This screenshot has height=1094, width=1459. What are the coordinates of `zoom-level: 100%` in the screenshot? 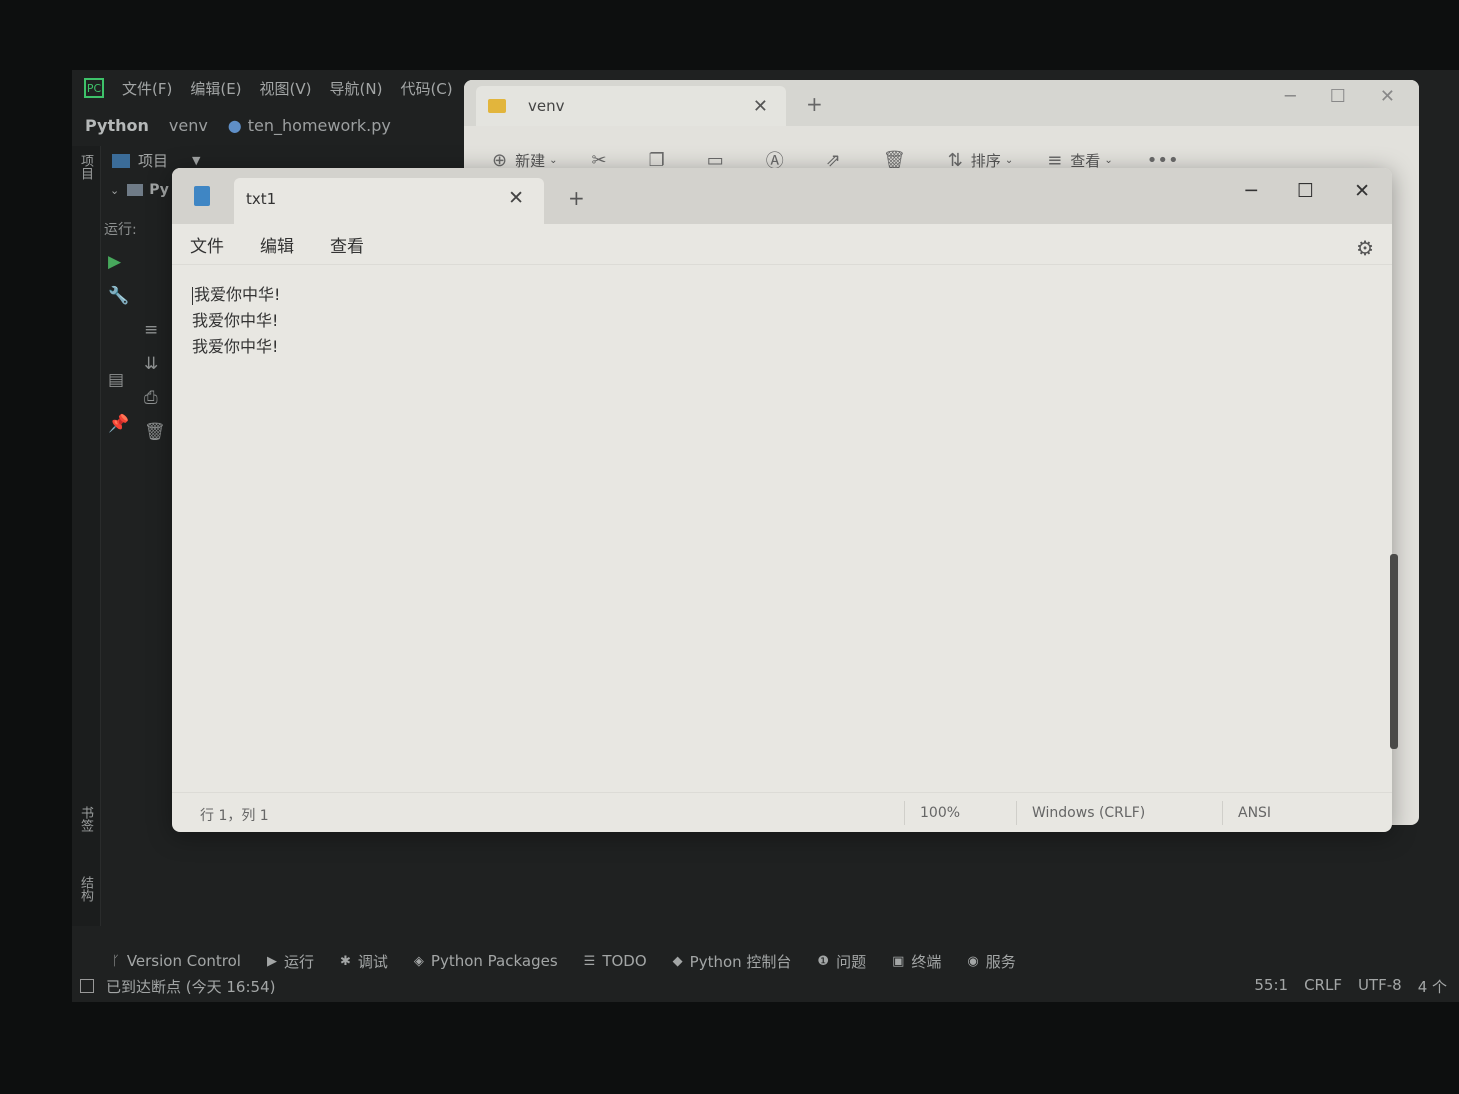 It's located at (940, 813).